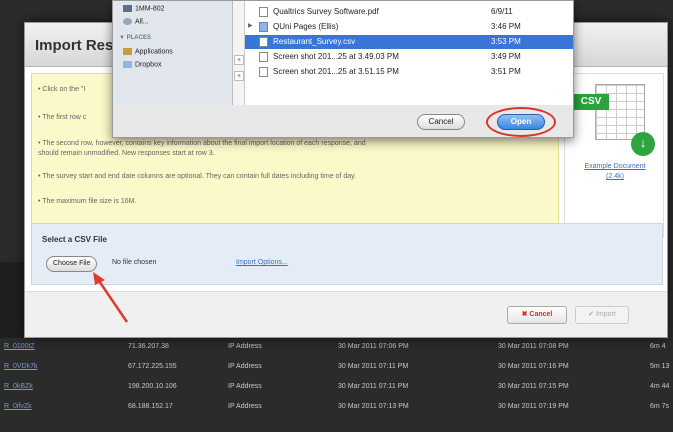  What do you see at coordinates (127, 21) in the screenshot?
I see `network-icon` at bounding box center [127, 21].